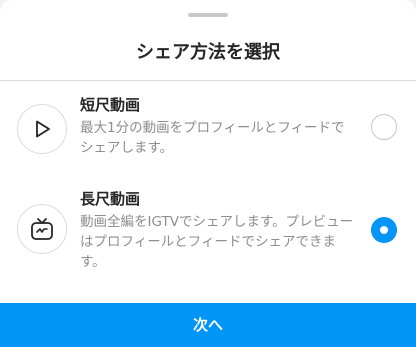  Describe the element at coordinates (42, 129) in the screenshot. I see `play-icon` at that location.